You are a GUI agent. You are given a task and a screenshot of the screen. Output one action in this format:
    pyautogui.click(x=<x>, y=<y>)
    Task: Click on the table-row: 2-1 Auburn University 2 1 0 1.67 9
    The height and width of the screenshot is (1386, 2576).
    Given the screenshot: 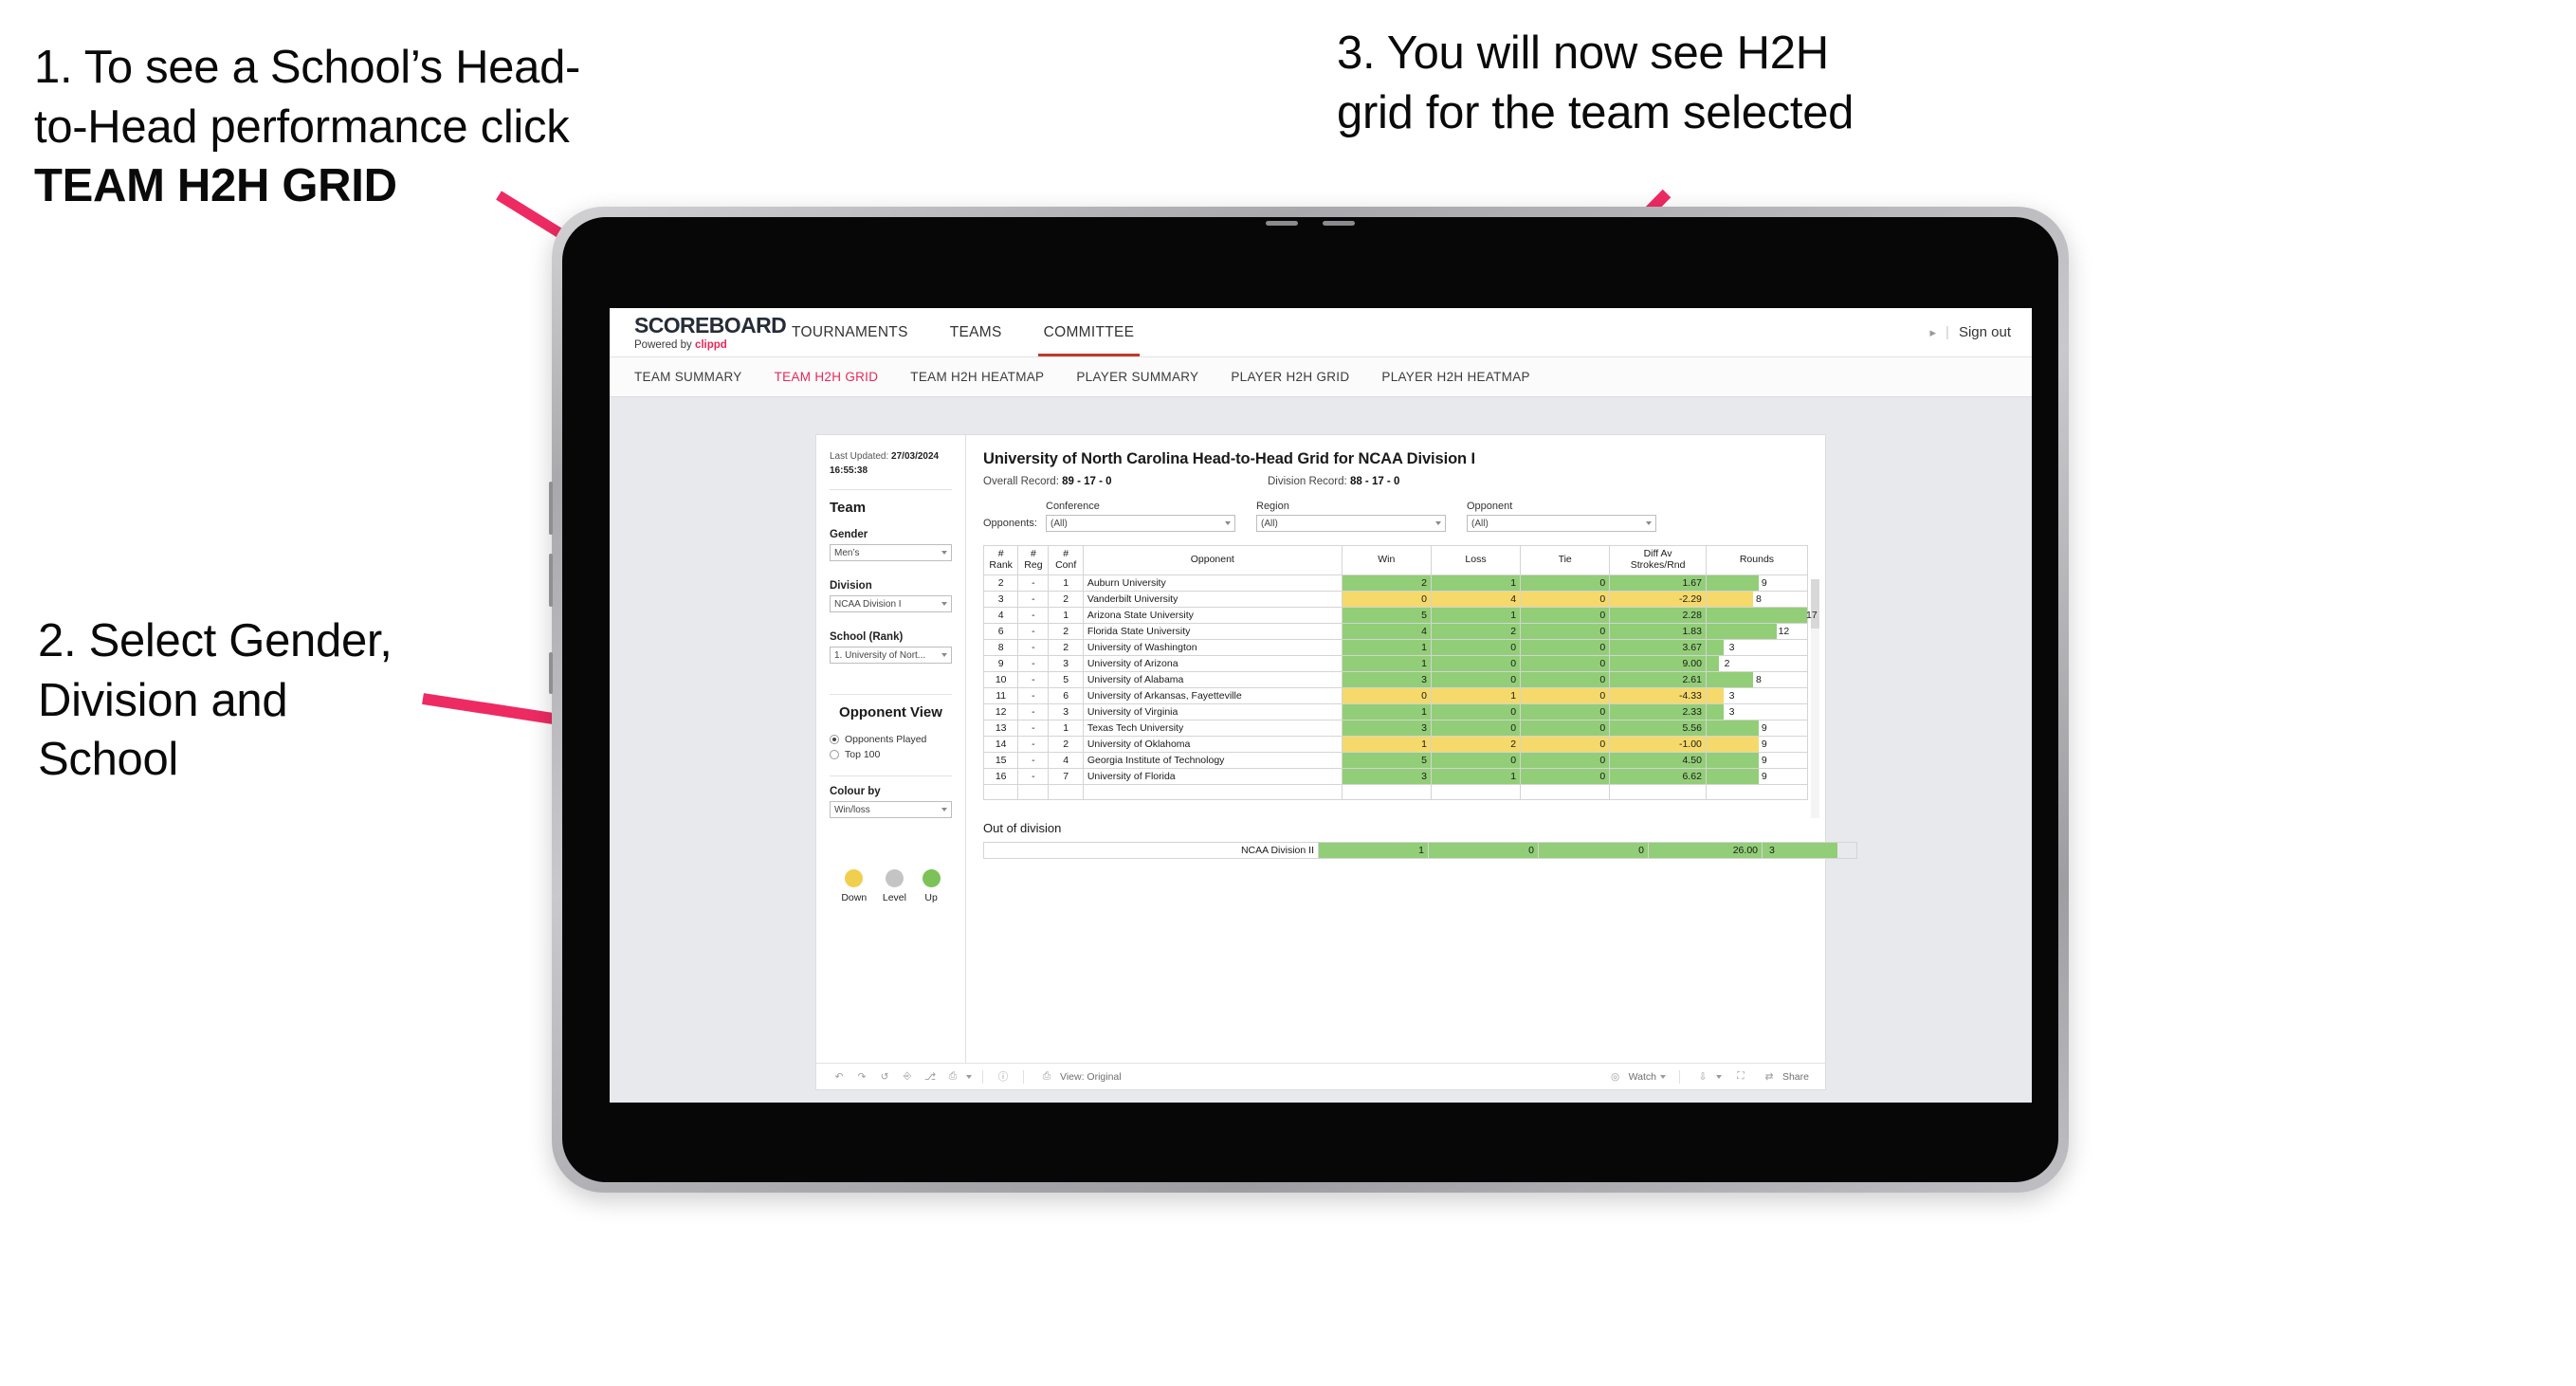 What is the action you would take?
    pyautogui.click(x=1395, y=583)
    